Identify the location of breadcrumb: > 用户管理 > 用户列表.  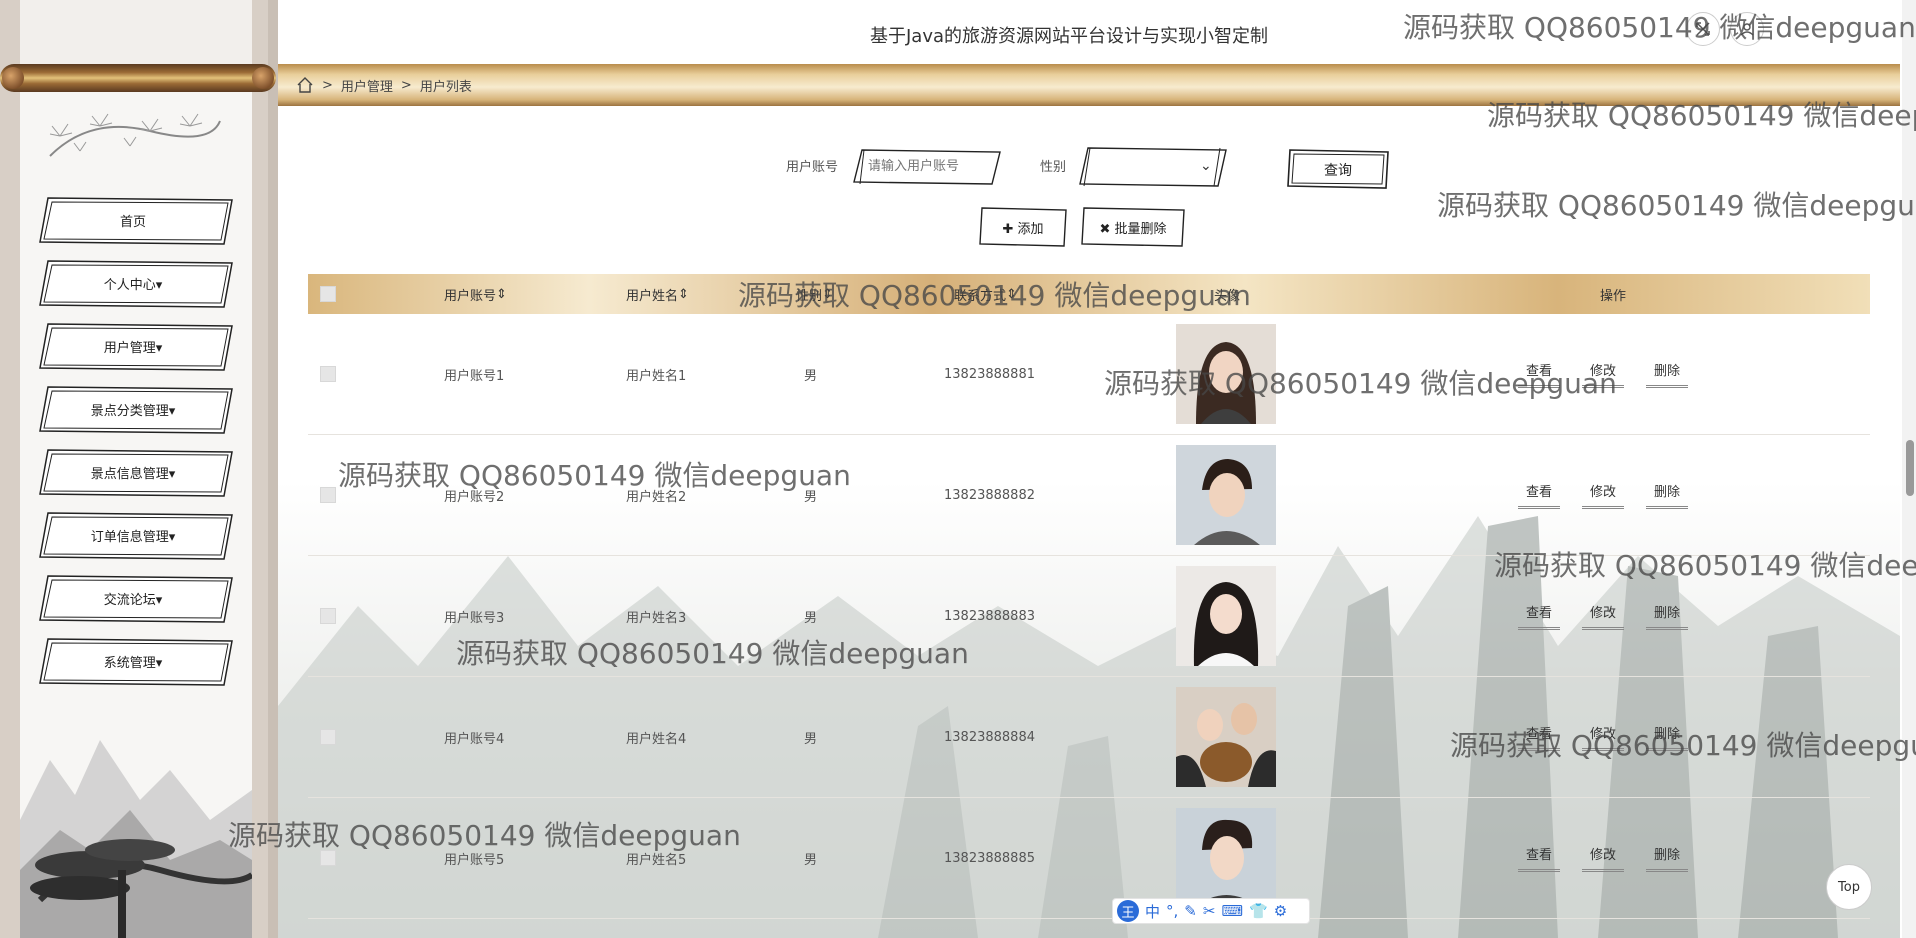
(1089, 85).